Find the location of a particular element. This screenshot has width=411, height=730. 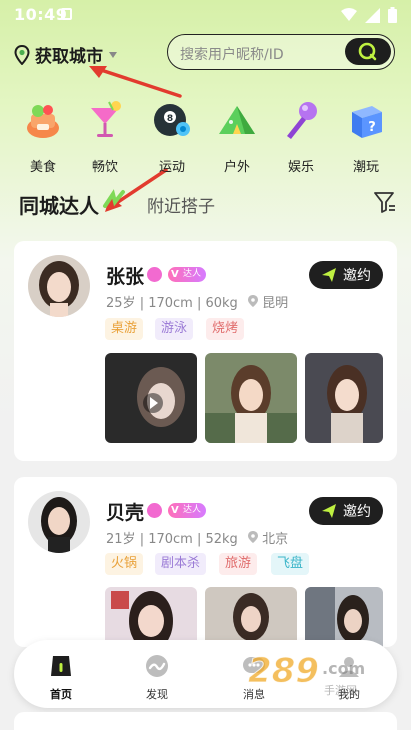

category-food: 美食 is located at coordinates (43, 136).